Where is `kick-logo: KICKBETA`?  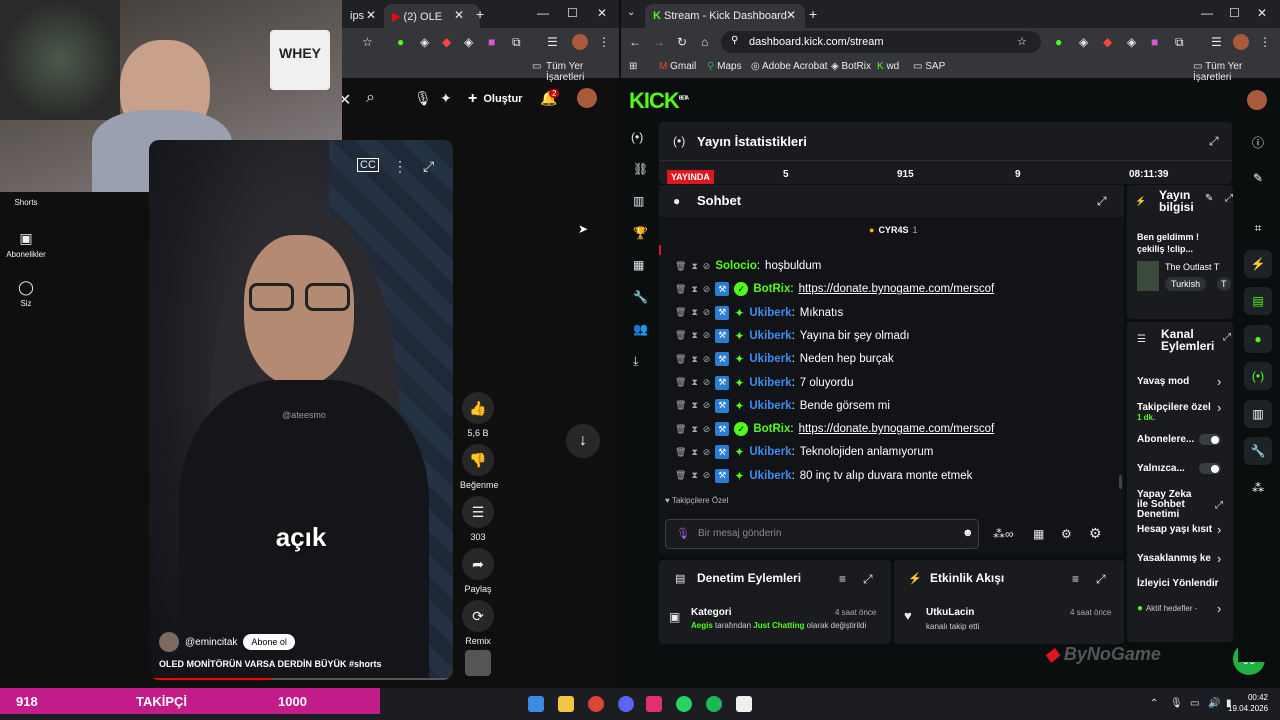
kick-logo: KICKBETA is located at coordinates (659, 101).